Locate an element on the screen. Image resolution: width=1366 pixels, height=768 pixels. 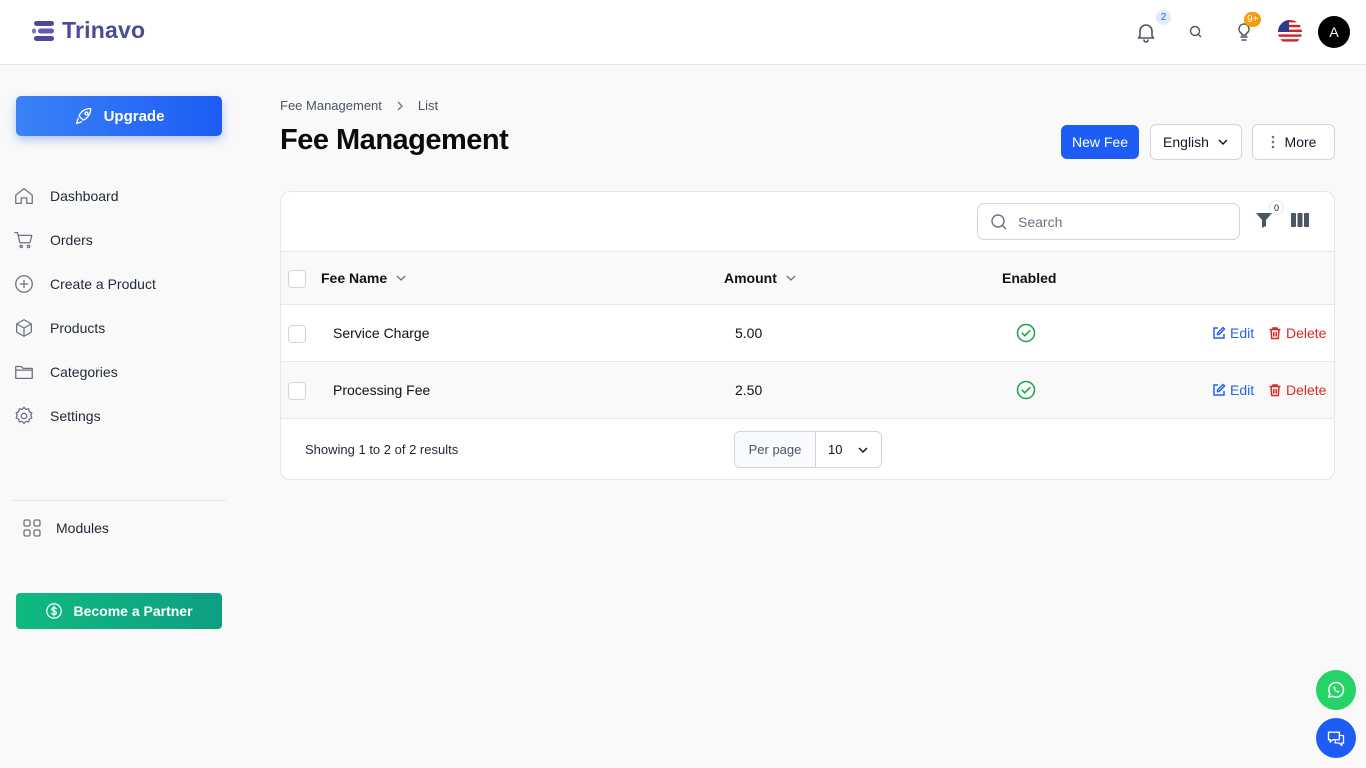
sidebar-item-dashboard: Dashboard is located at coordinates (119, 196).